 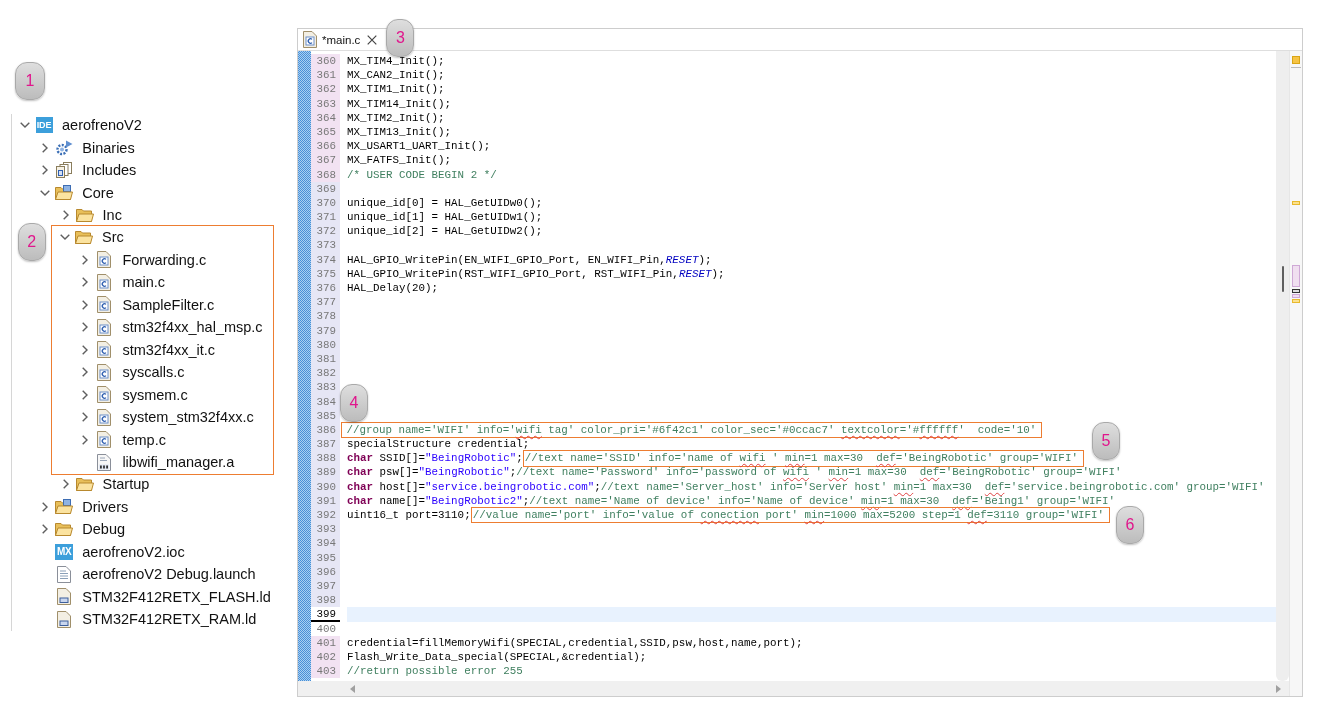 What do you see at coordinates (325, 217) in the screenshot?
I see `line-number: 371` at bounding box center [325, 217].